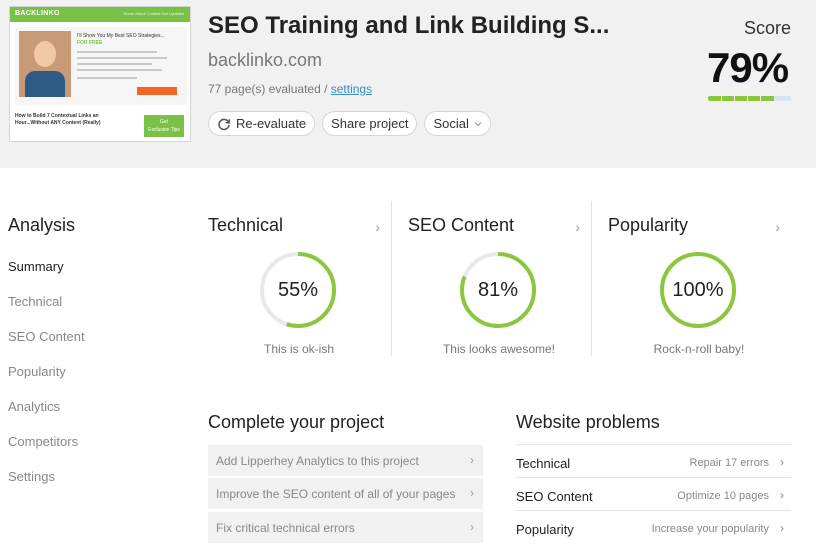 Image resolution: width=816 pixels, height=554 pixels. I want to click on sidebar-item-analytics: Analytics, so click(34, 406).